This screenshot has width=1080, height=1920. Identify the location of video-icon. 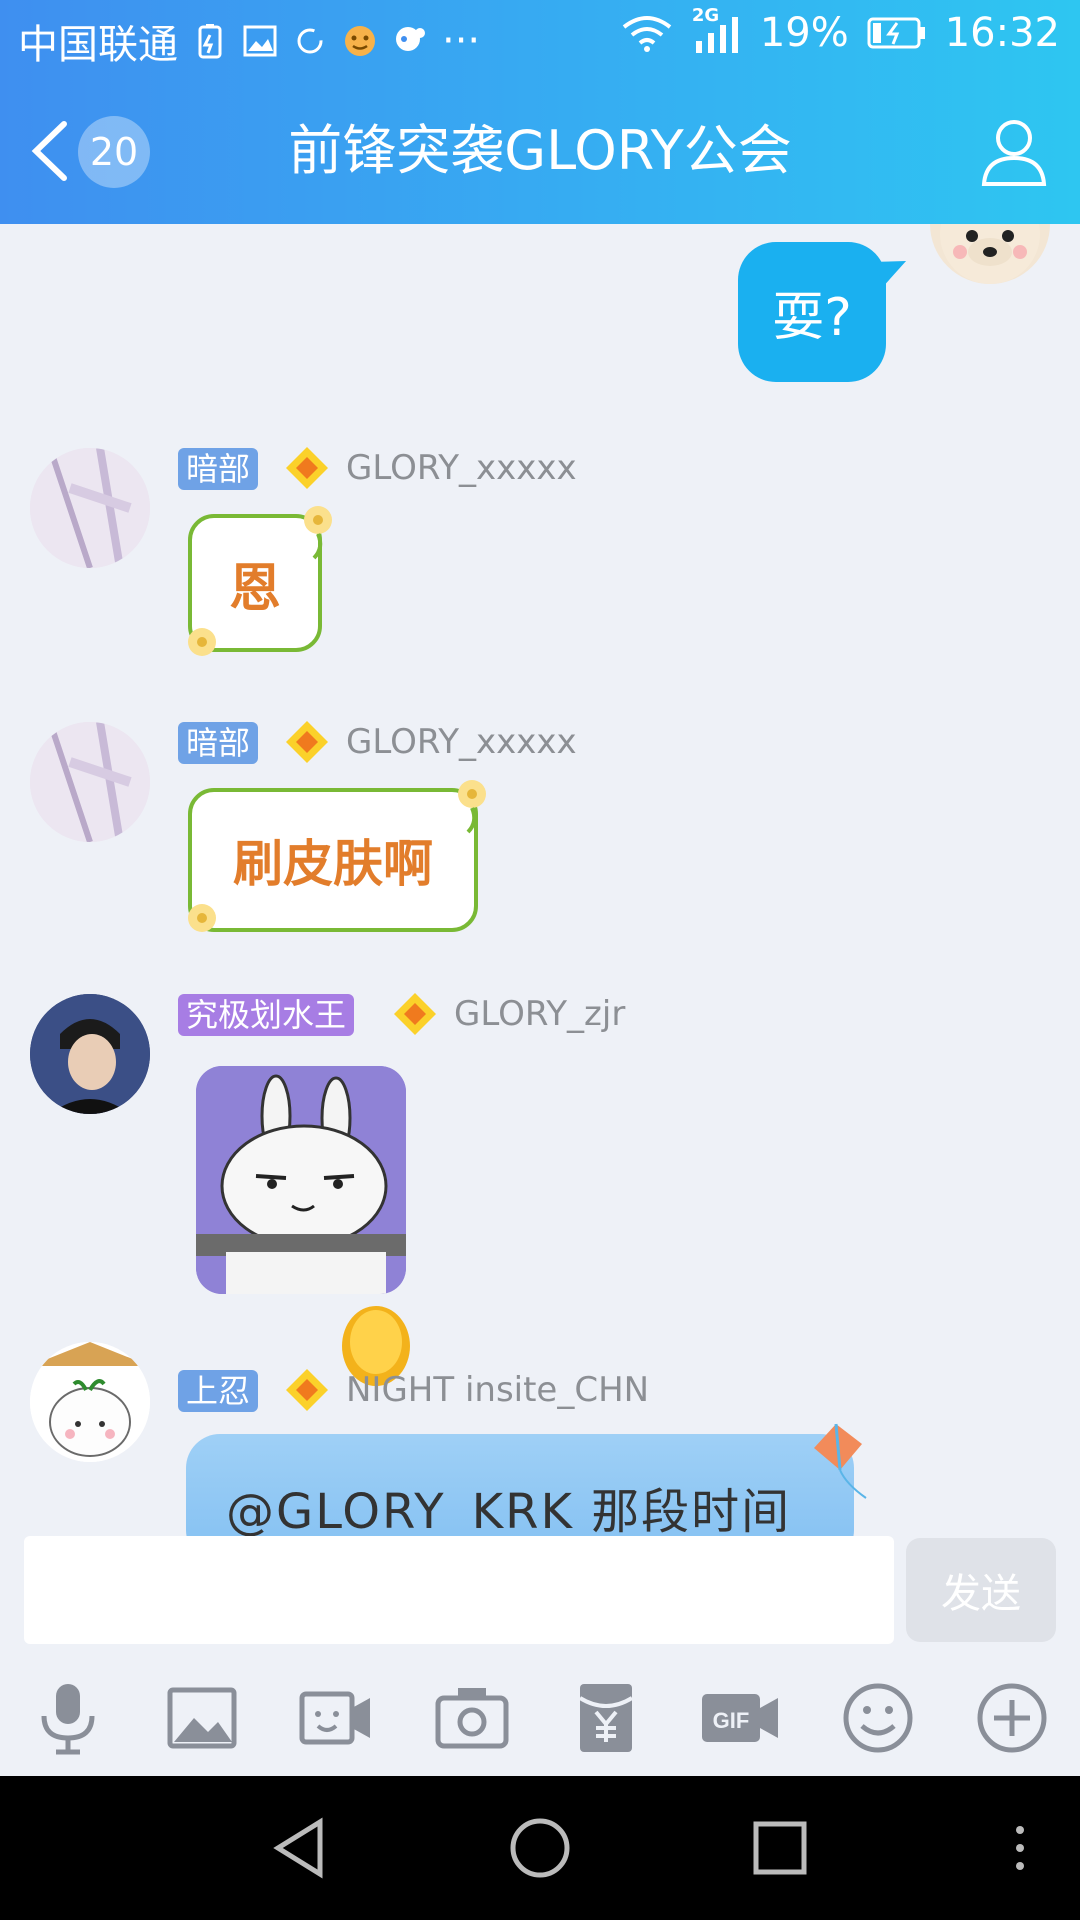
(336, 1718).